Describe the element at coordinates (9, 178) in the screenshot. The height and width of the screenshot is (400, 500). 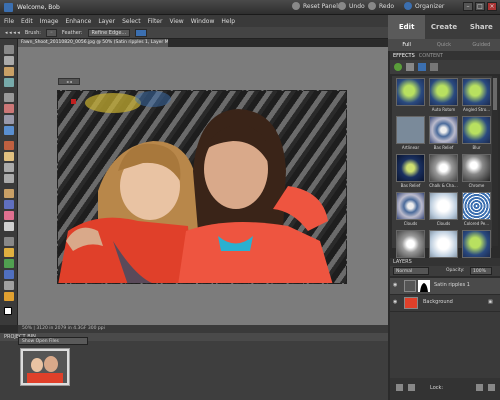
I see `crop-tool-icon` at that location.